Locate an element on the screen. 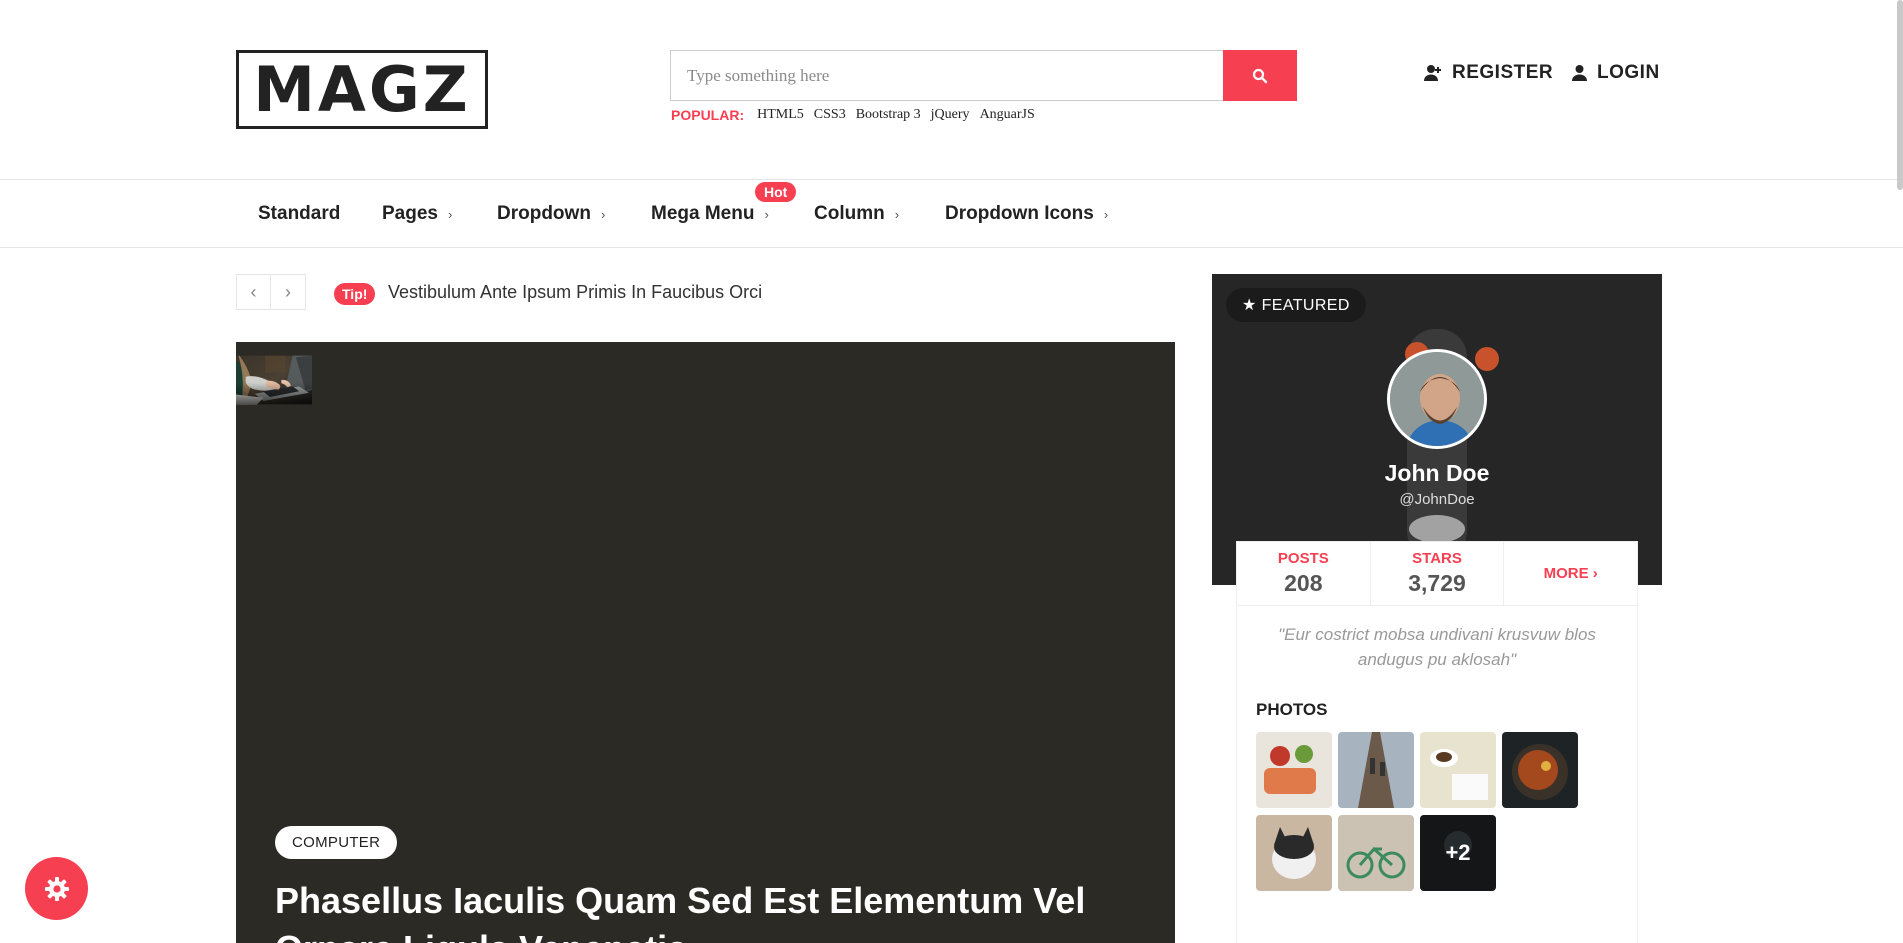  author-handle: @JohnDoe is located at coordinates (1437, 499).